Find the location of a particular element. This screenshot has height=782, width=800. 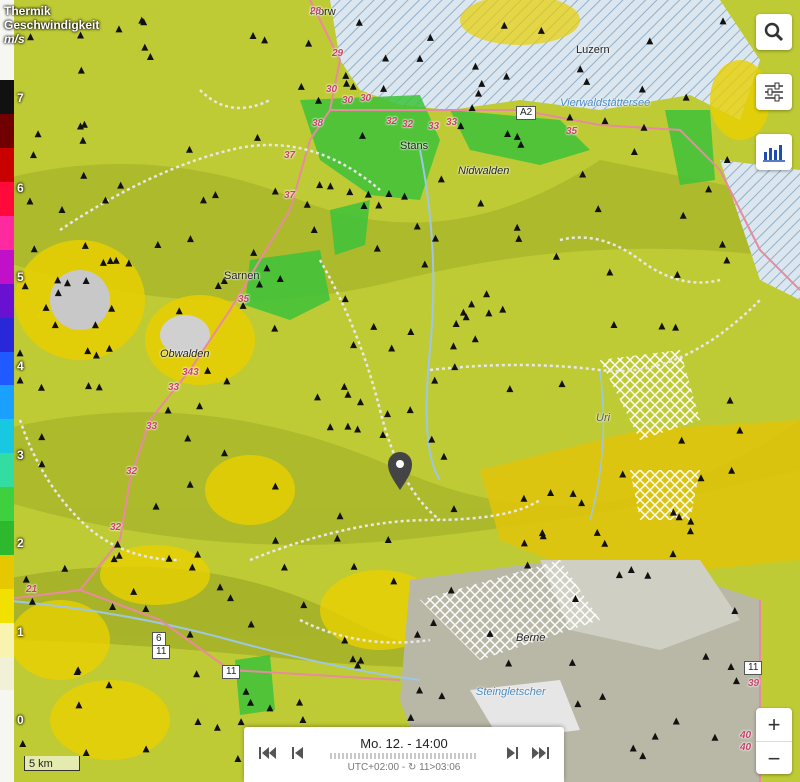

legend-tick-3: 3 is located at coordinates (20, 455).